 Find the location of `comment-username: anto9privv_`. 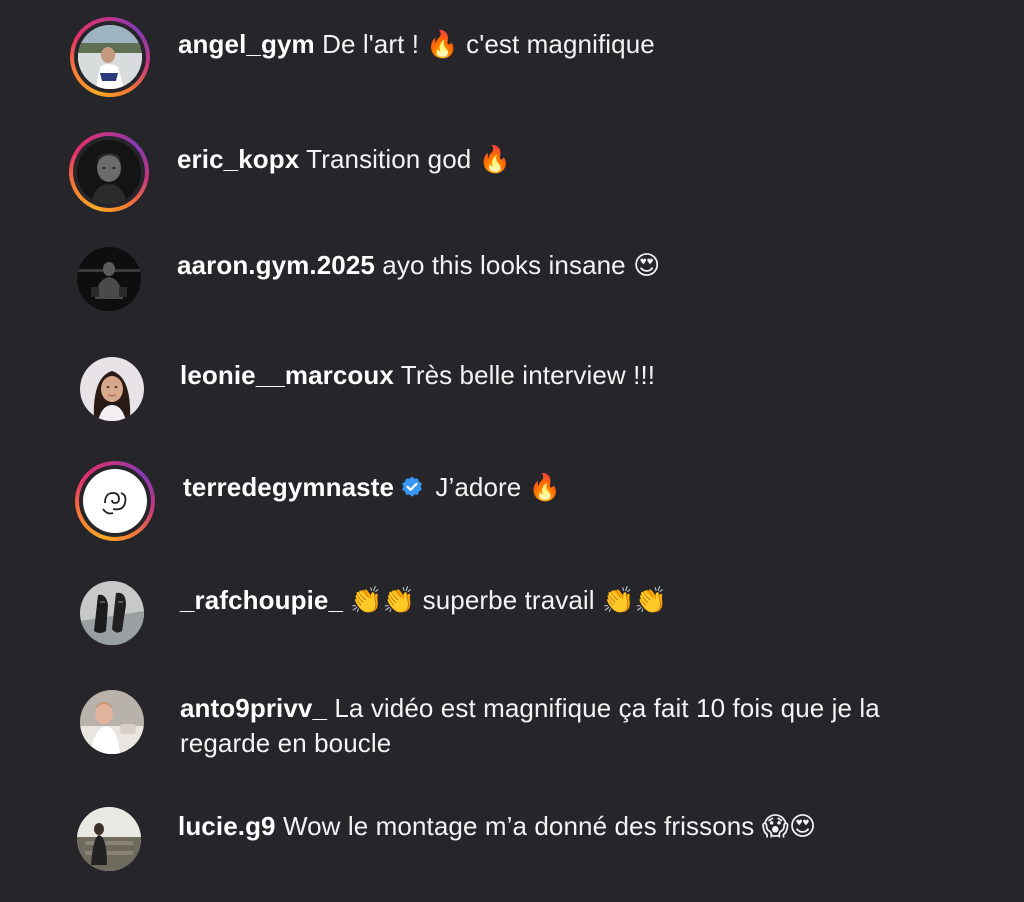

comment-username: anto9privv_ is located at coordinates (253, 708).